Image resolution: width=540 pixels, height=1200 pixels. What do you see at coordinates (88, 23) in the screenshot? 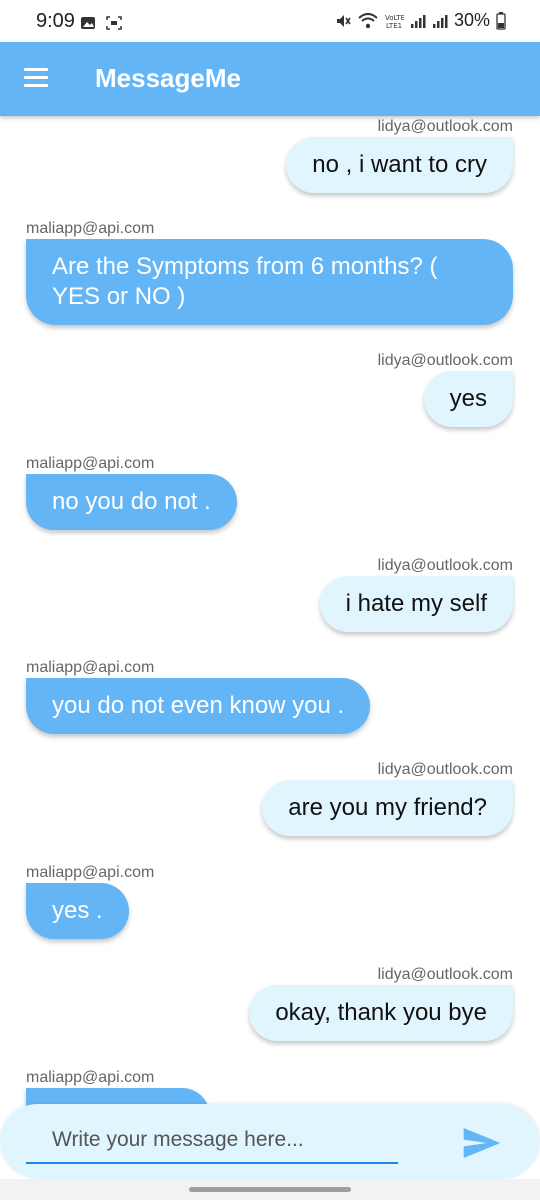
I see `image-icon` at bounding box center [88, 23].